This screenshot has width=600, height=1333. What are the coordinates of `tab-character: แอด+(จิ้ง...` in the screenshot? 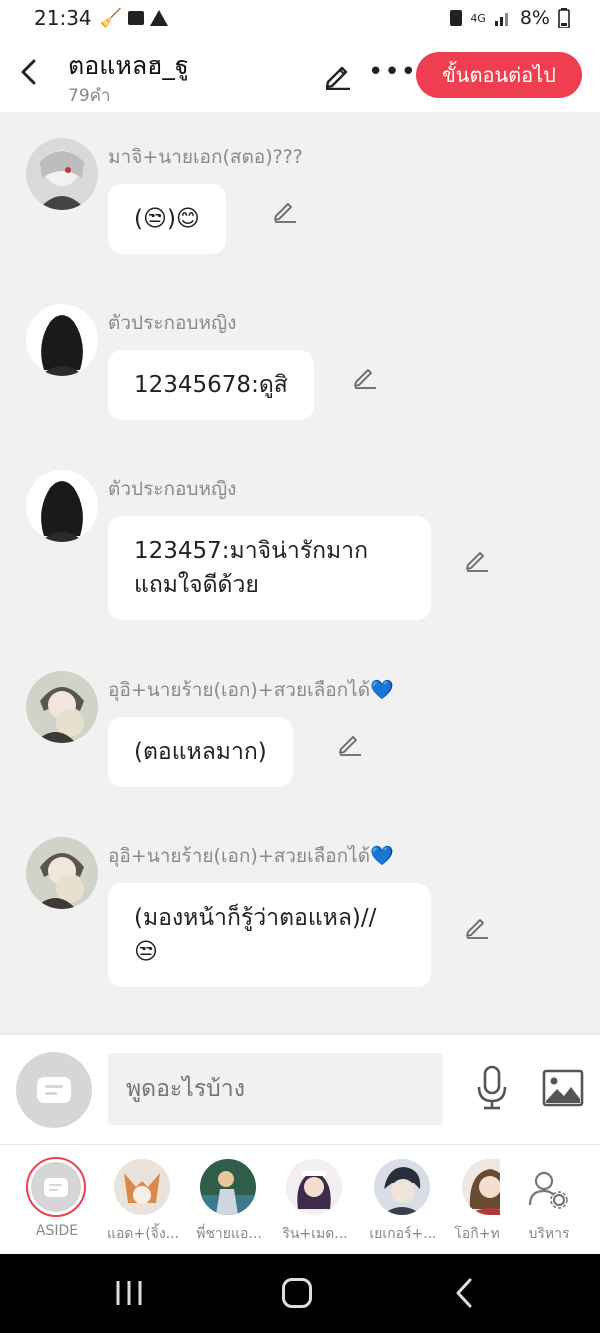 It's located at (143, 1200).